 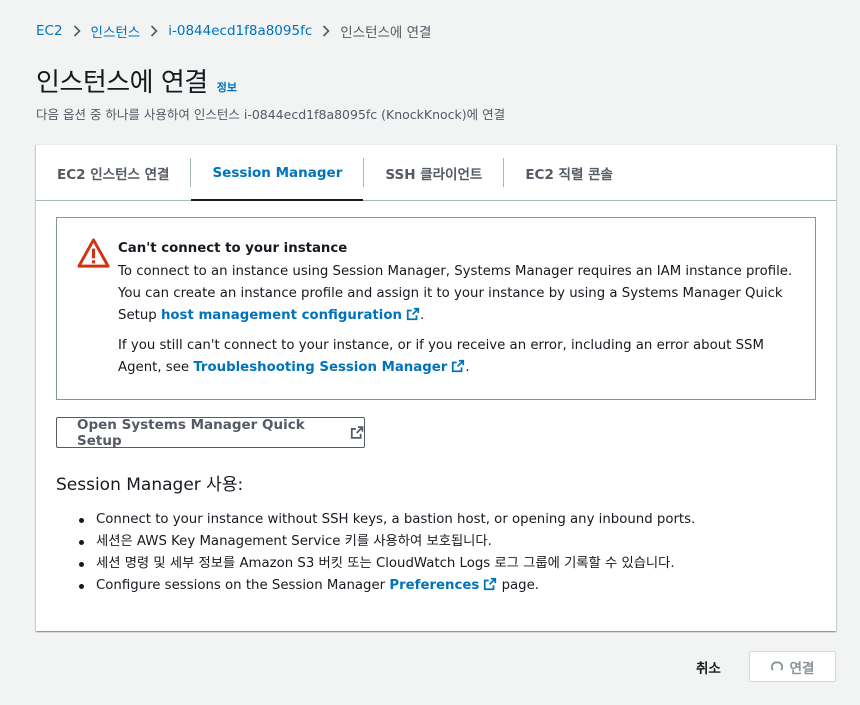 I want to click on usage-section-title: Session Manager 사용:, so click(x=150, y=485).